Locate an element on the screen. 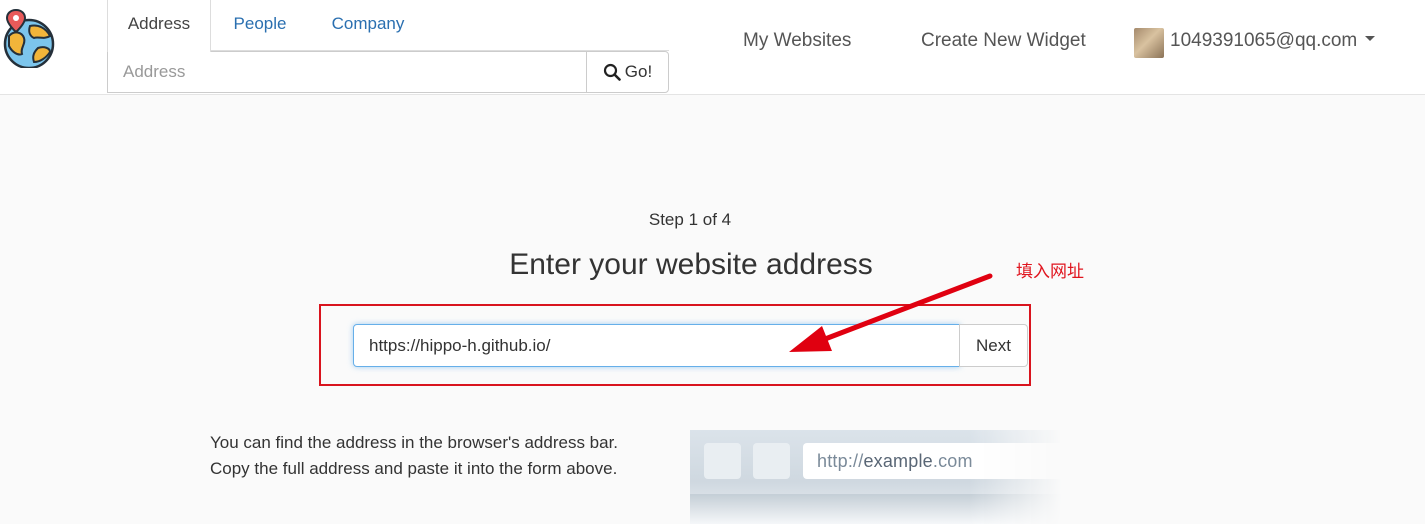 The image size is (1425, 524). go-label: Go! is located at coordinates (638, 71).